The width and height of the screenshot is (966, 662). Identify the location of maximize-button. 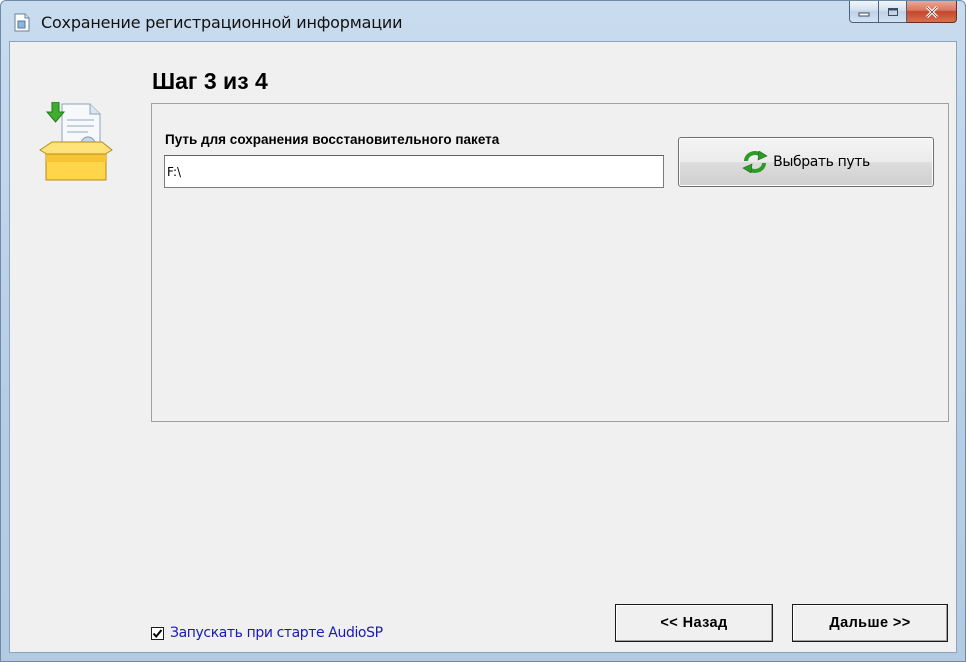
(893, 12).